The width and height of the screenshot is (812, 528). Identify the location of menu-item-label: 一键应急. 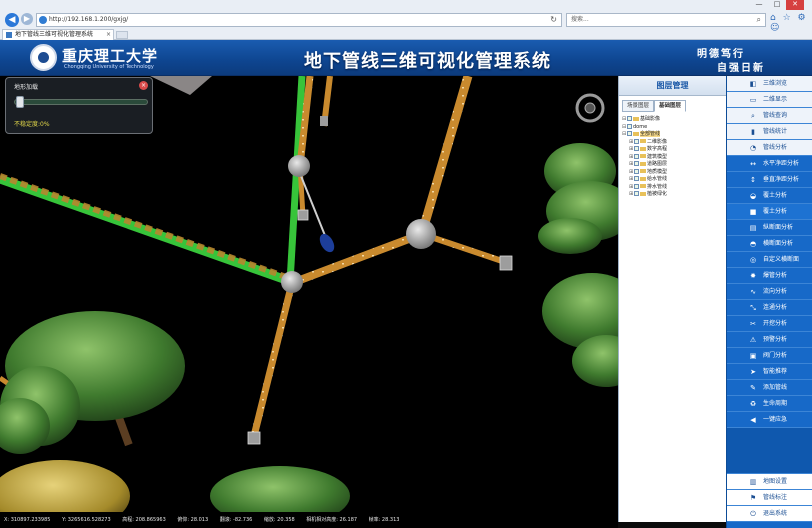
(775, 419).